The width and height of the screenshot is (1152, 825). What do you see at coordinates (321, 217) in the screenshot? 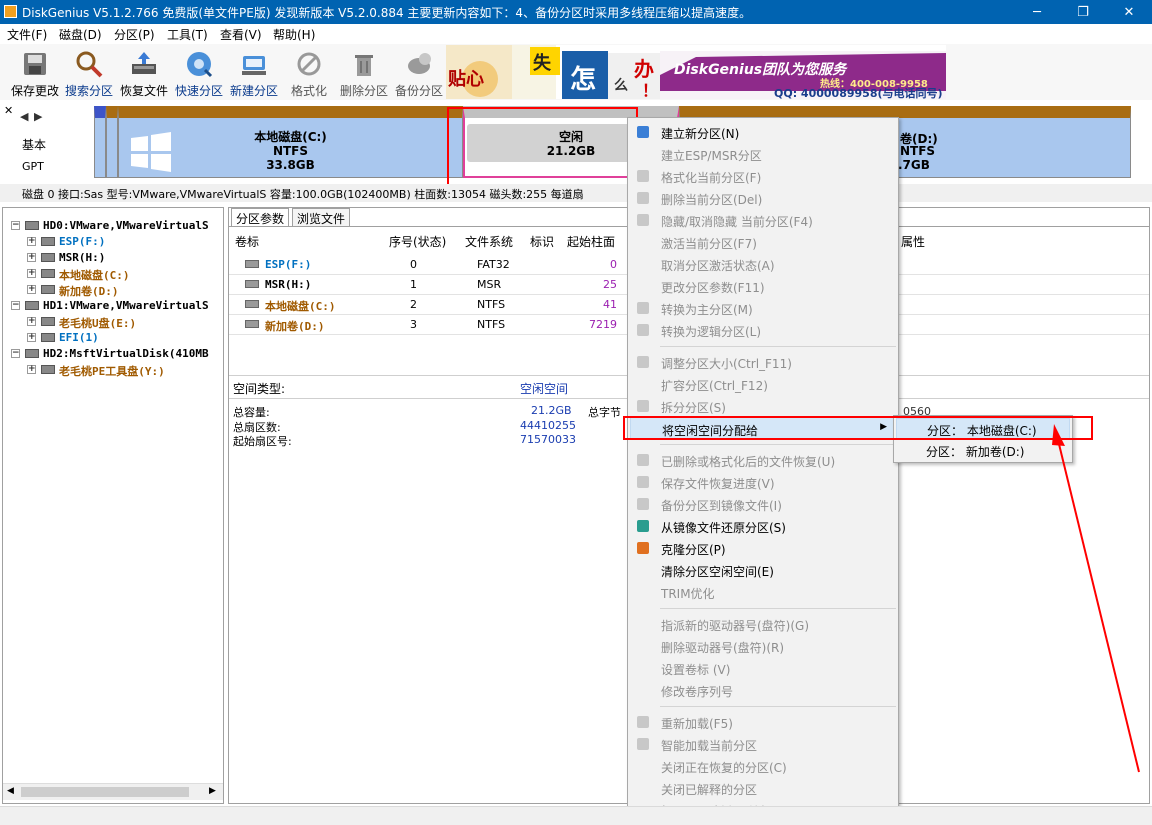
I see `tab-browse-files: 浏览文件` at bounding box center [321, 217].